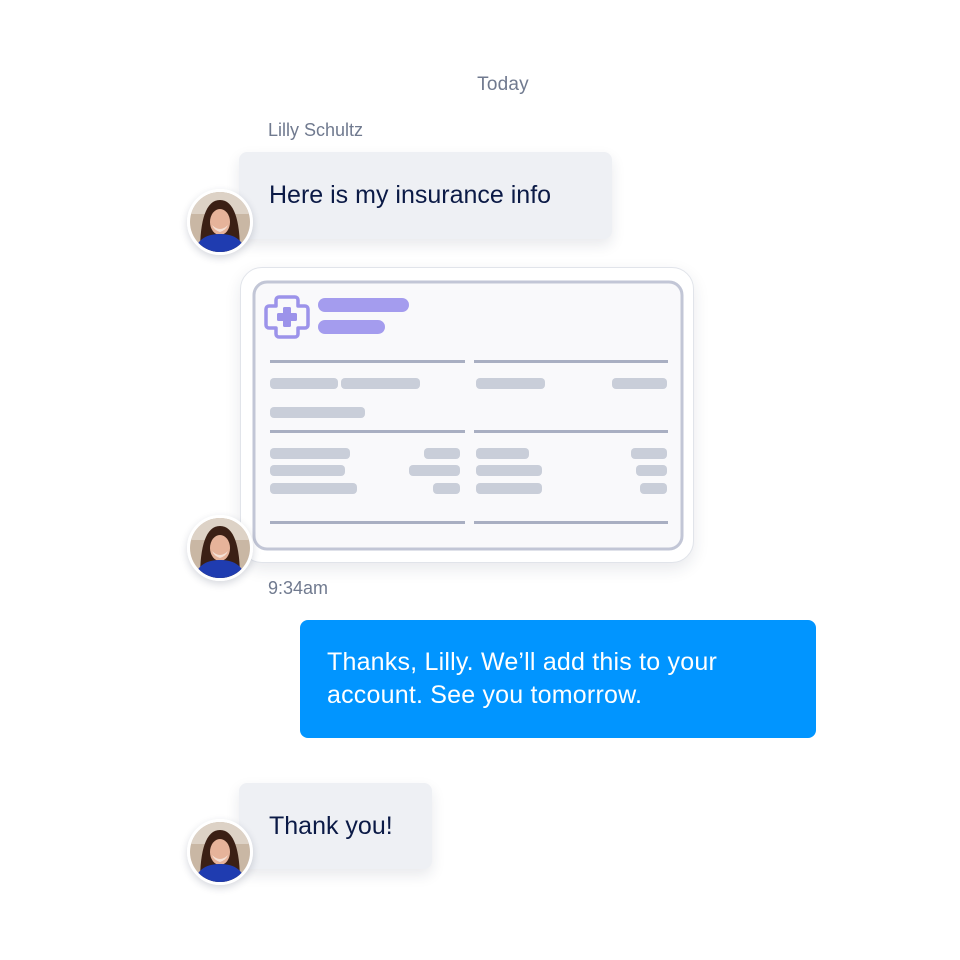 This screenshot has height=960, width=960. I want to click on message-bubble-incoming: Here is my insurance info, so click(425, 195).